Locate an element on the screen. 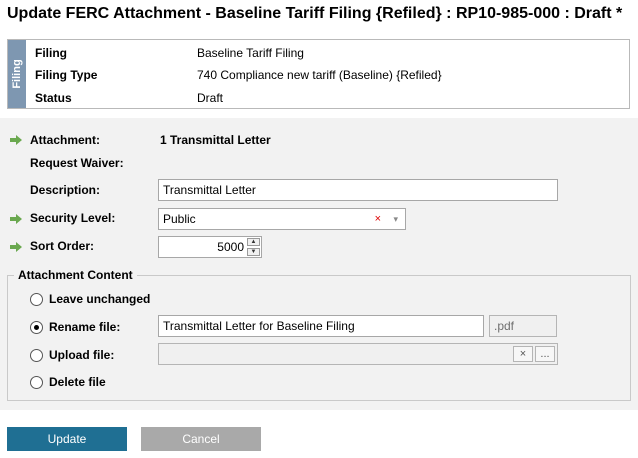 The width and height of the screenshot is (638, 458). sort-order-stepper: 5000 ▲ ▼ is located at coordinates (210, 247).